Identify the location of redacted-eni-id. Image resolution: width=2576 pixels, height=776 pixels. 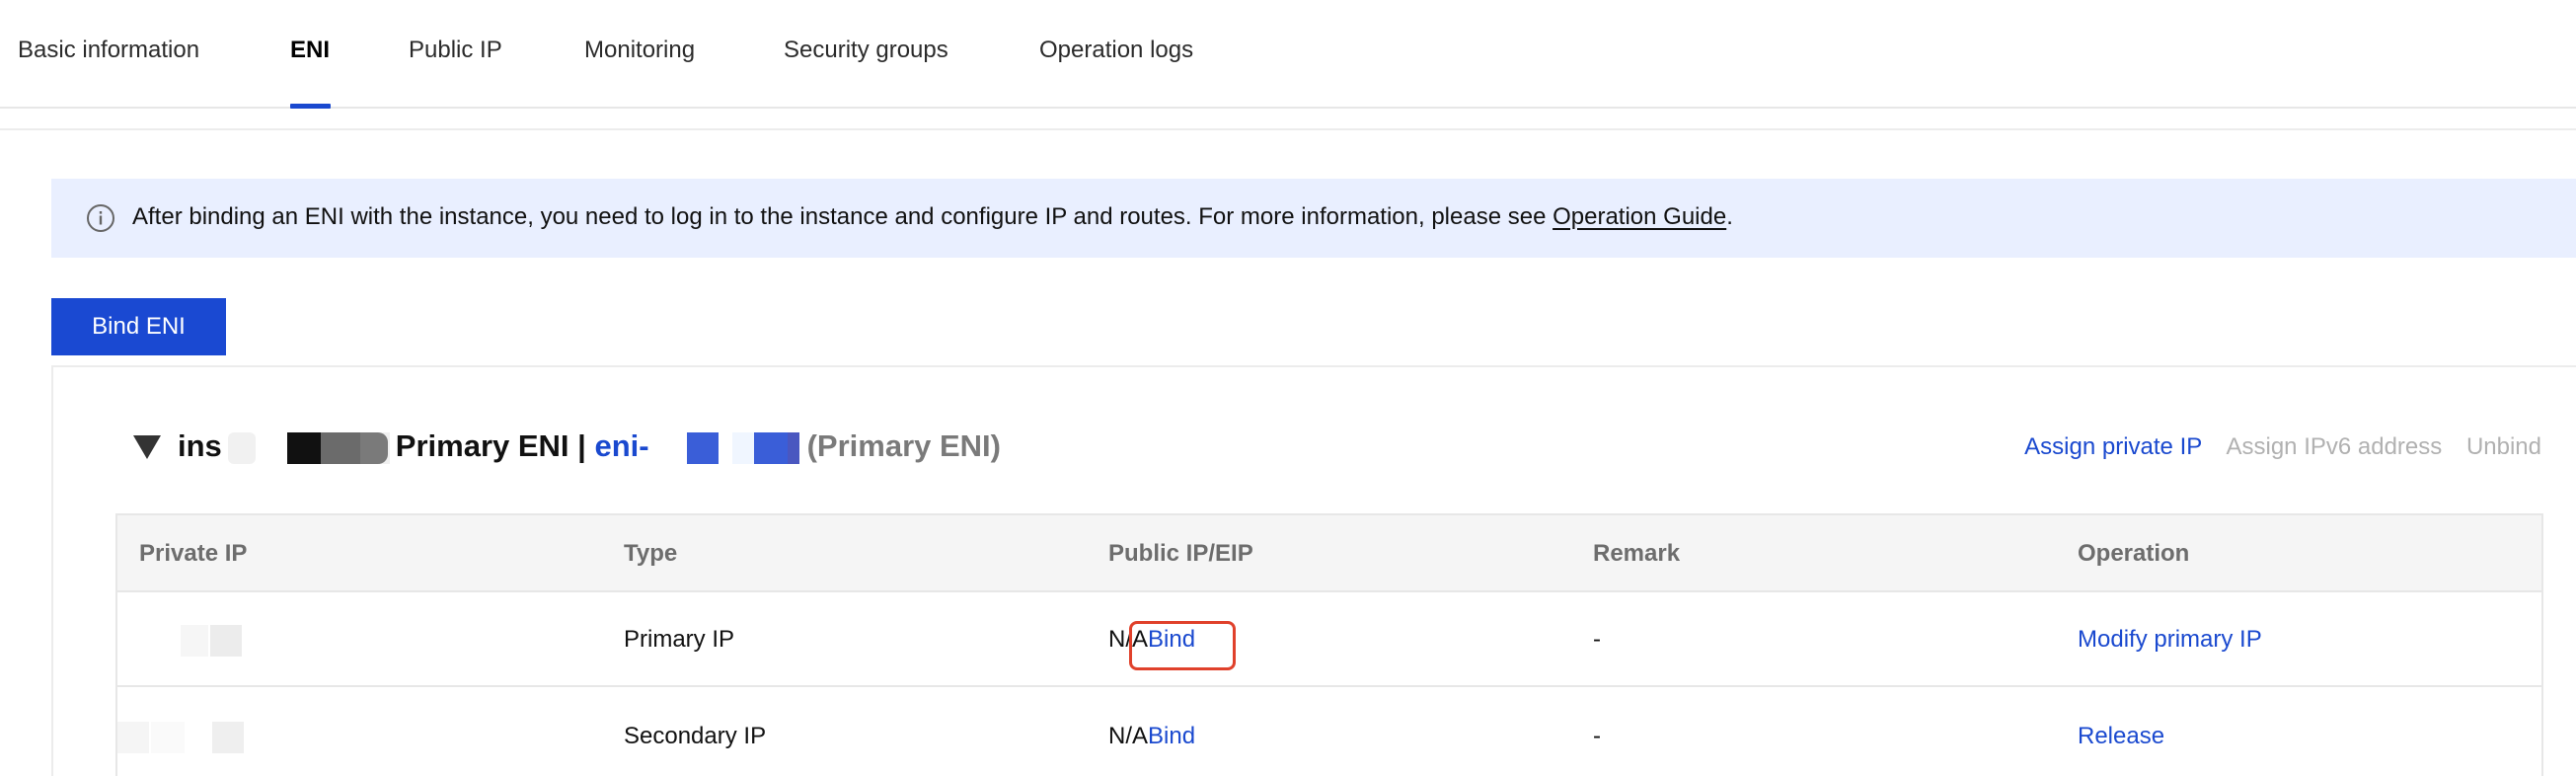
(724, 447).